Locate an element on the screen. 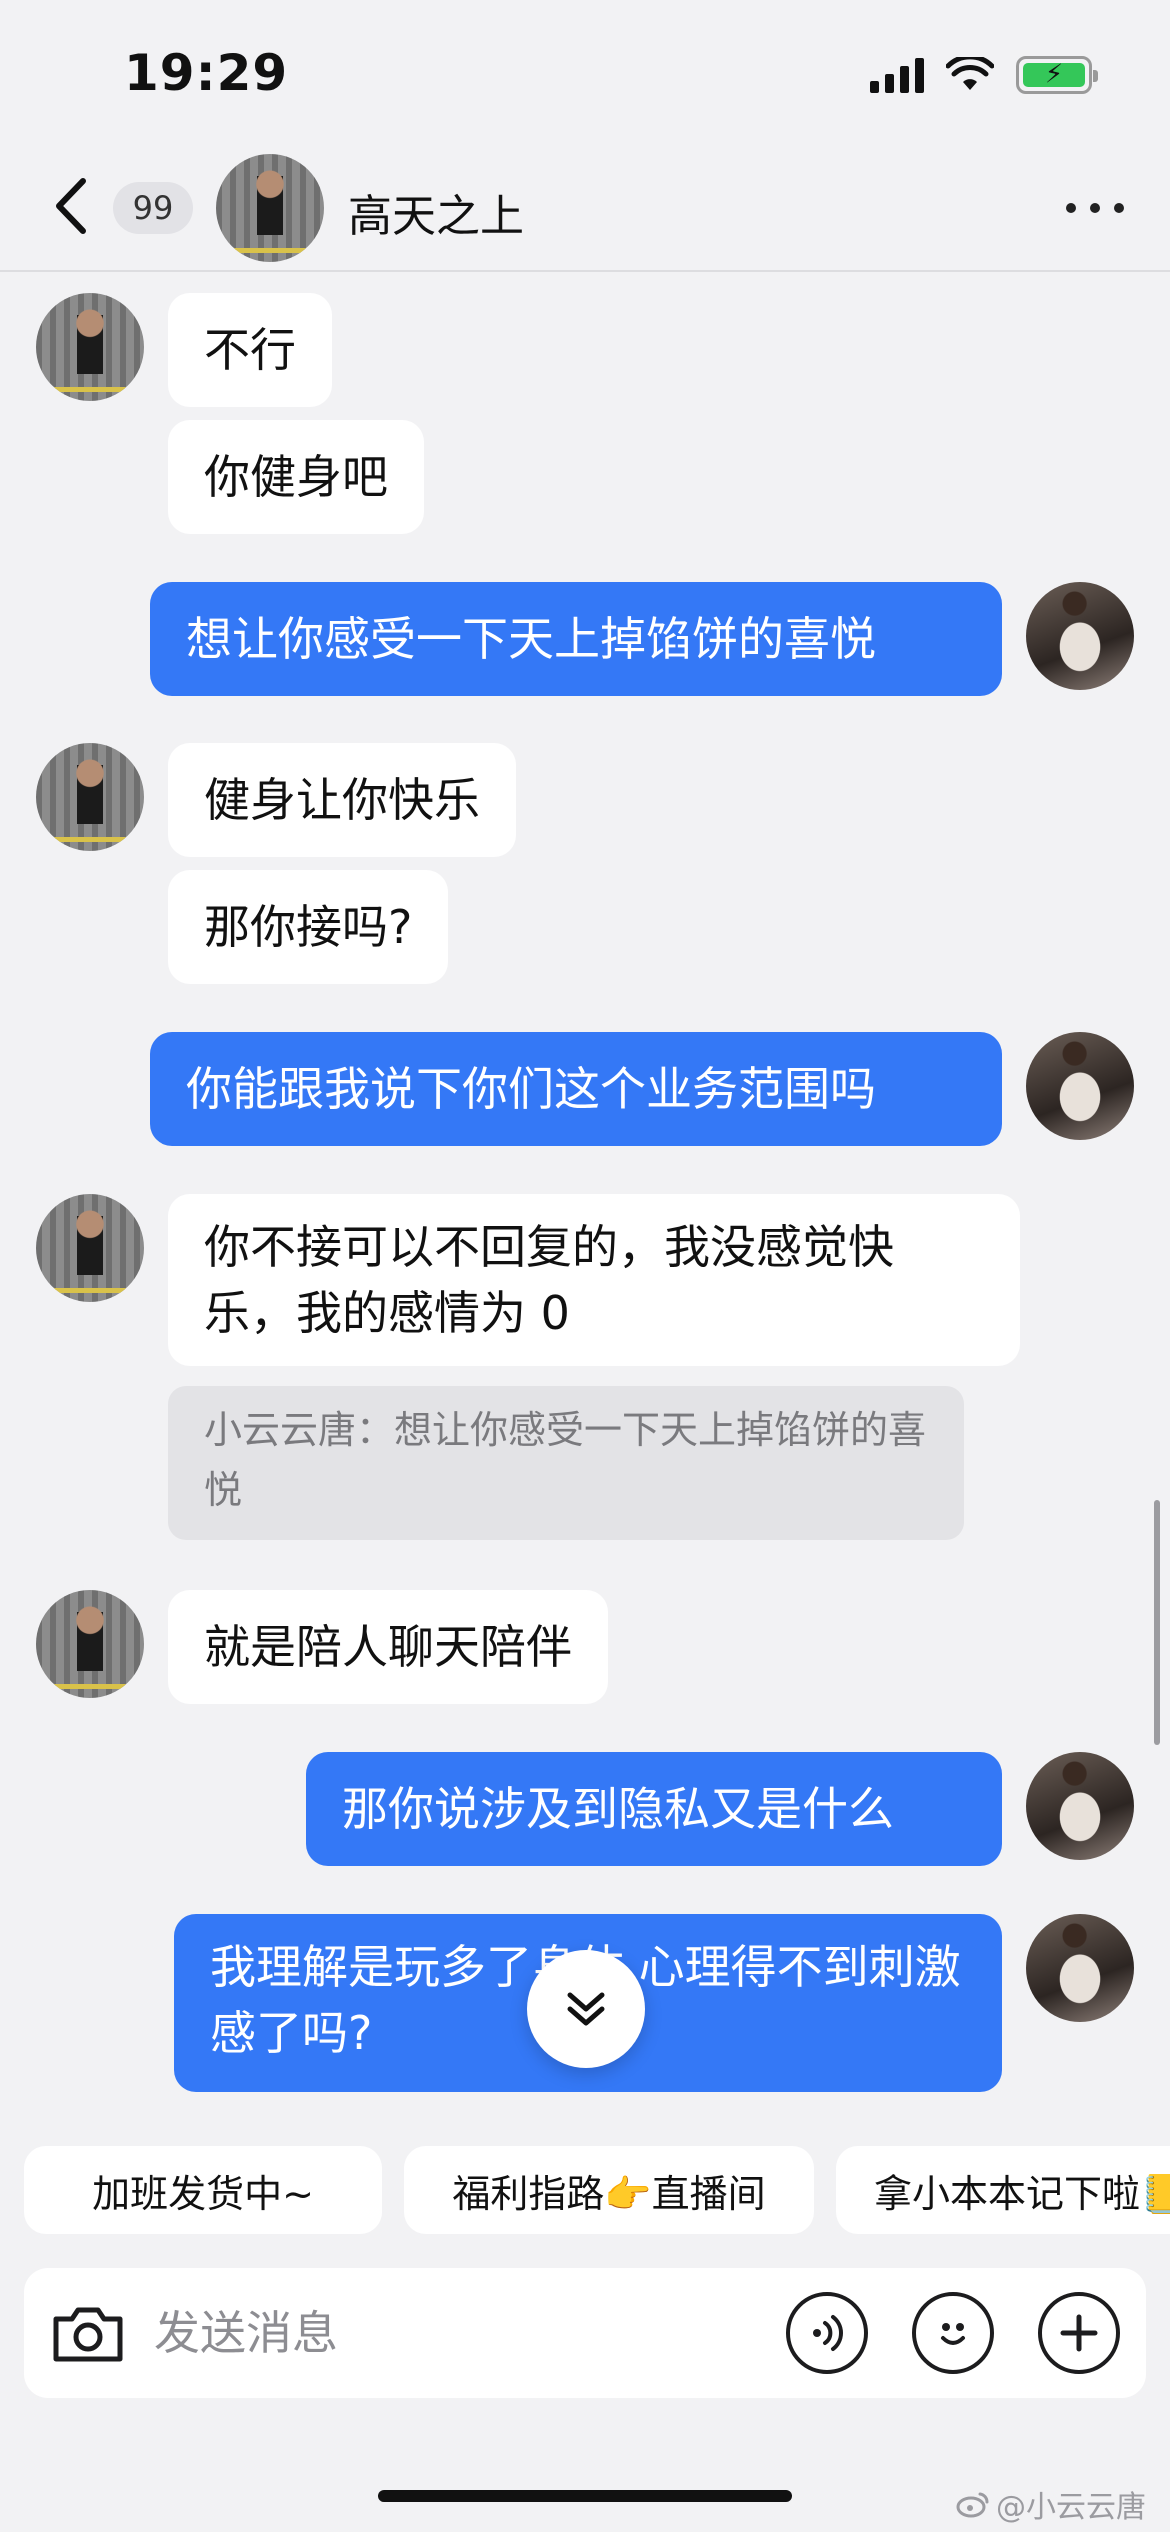 The width and height of the screenshot is (1170, 2532). message-bubble-incoming: 你不接可以不回复的，我没感觉快乐，我的感情为 0 is located at coordinates (594, 1280).